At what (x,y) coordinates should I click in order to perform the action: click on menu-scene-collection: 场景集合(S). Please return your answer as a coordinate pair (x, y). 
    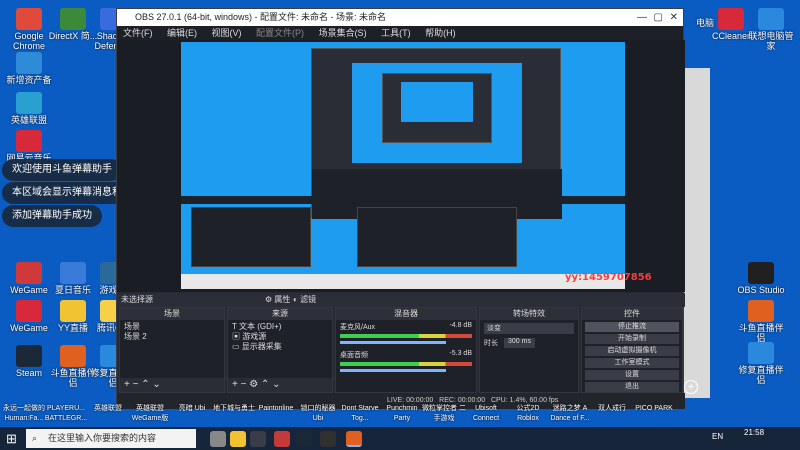
    Looking at the image, I should click on (343, 33).